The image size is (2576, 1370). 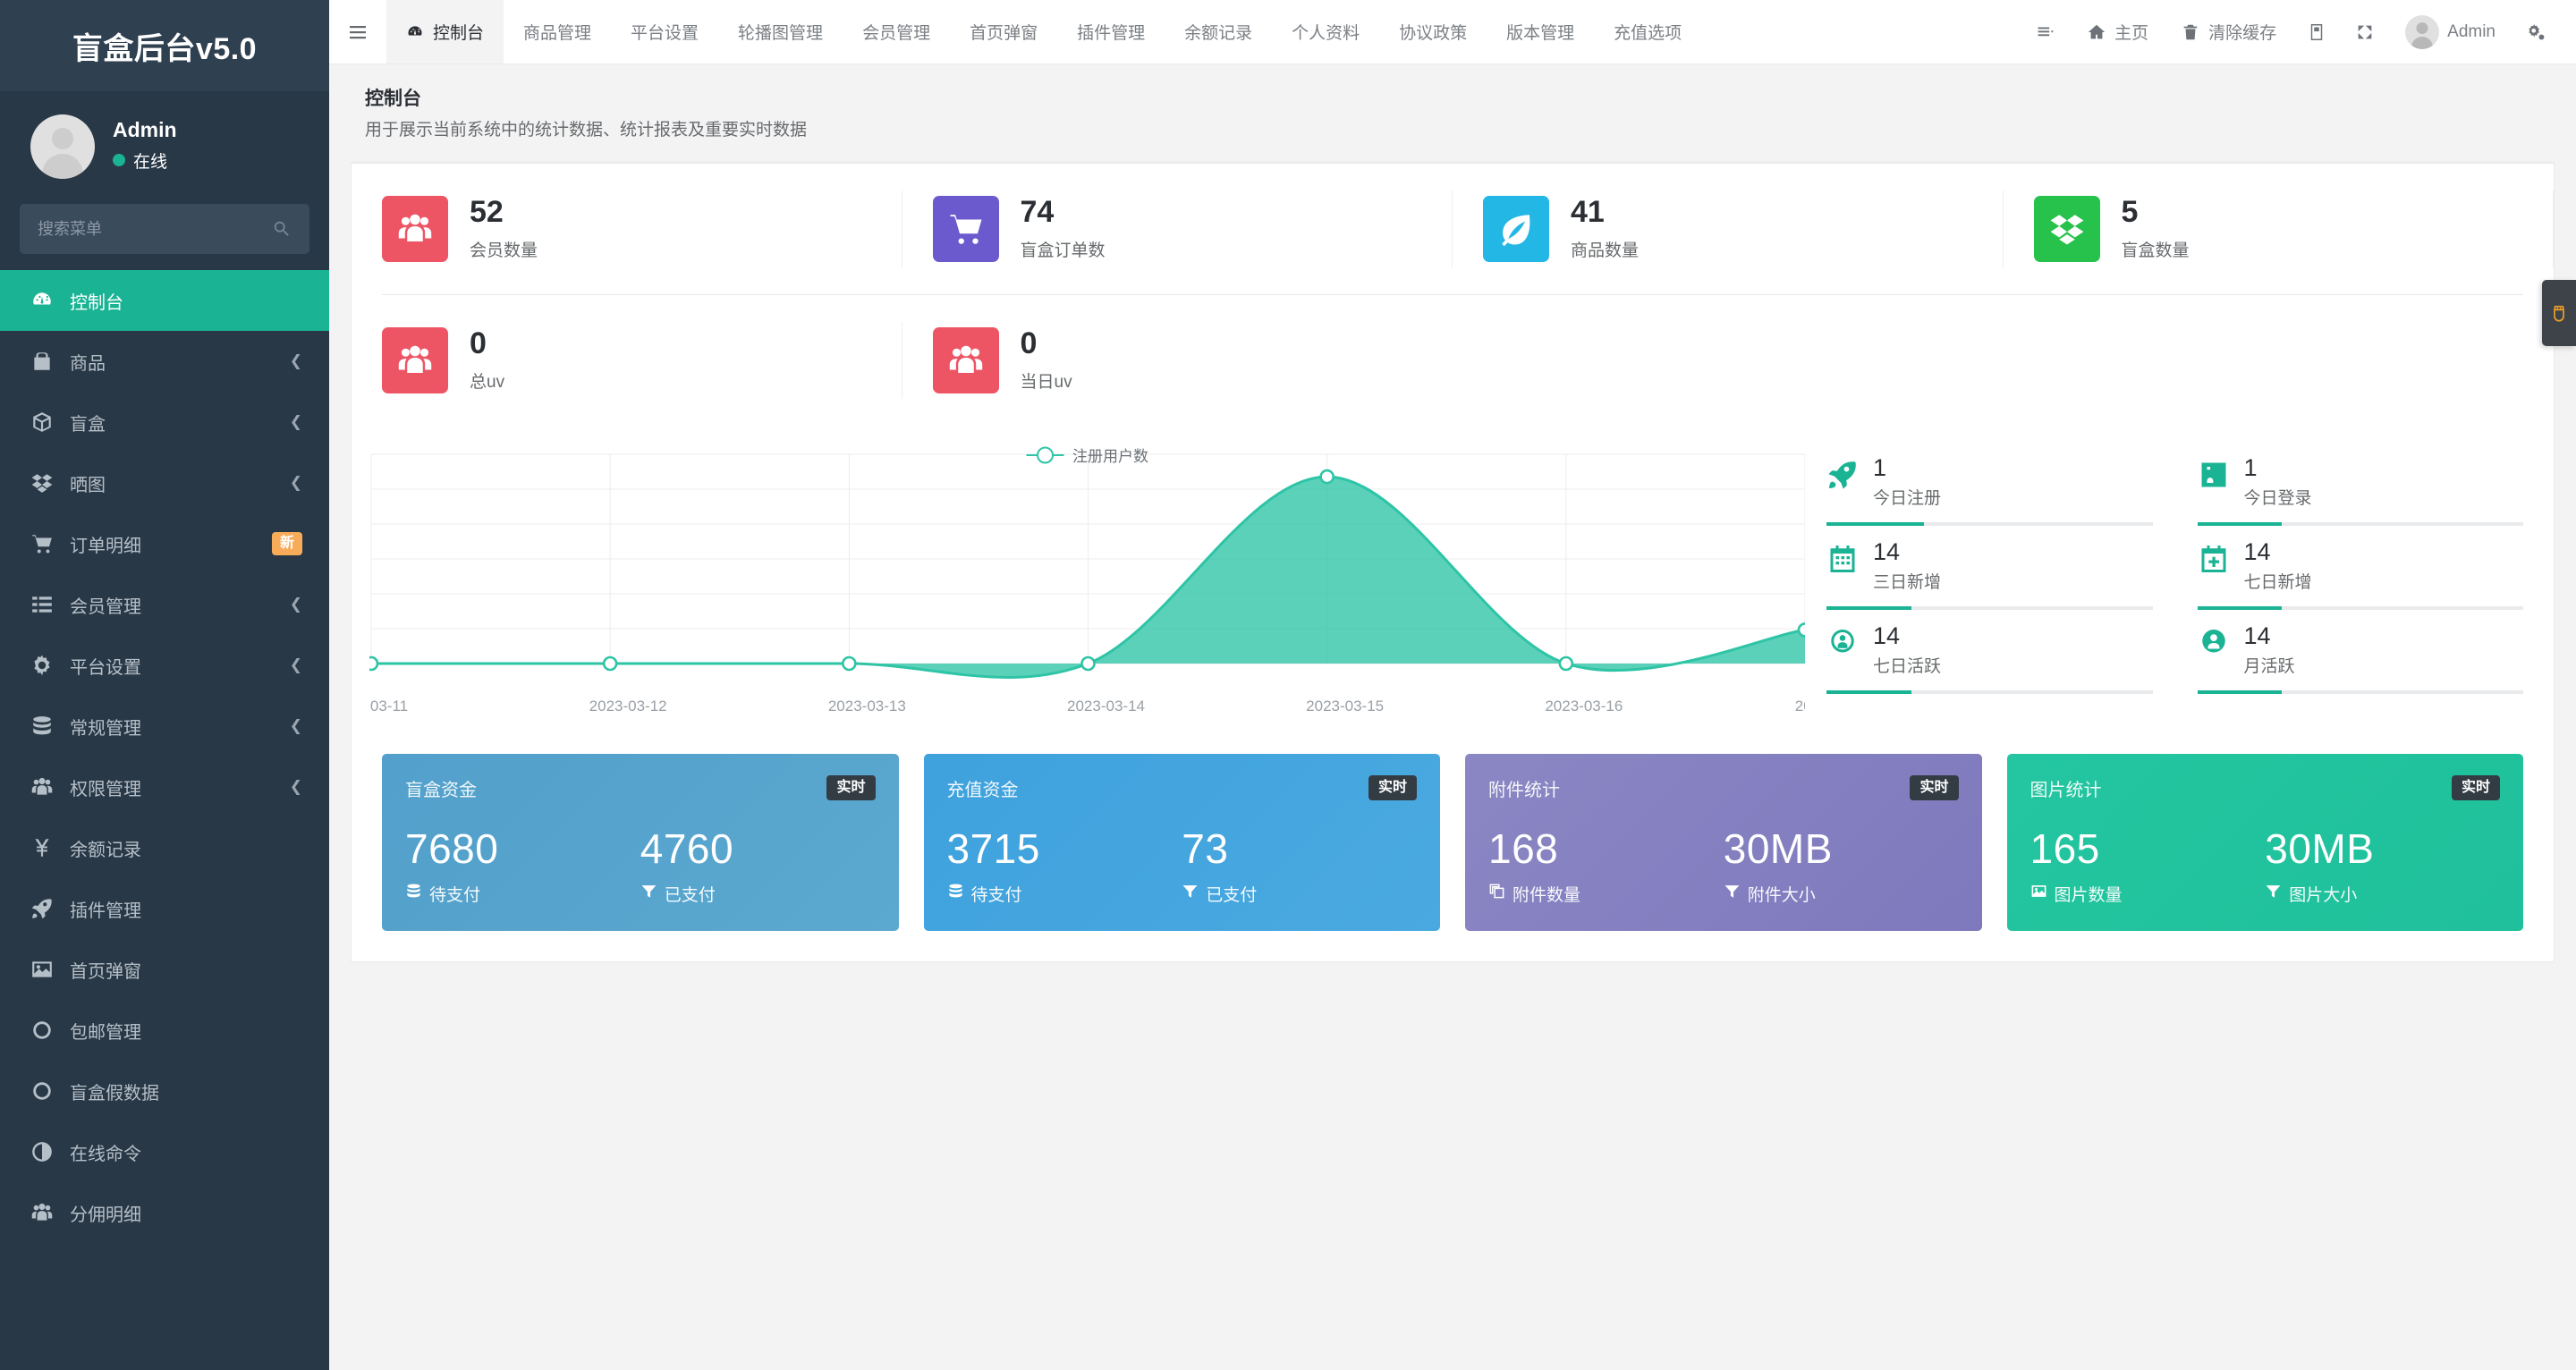 I want to click on mini-text: 14 月活跃, so click(x=2269, y=650).